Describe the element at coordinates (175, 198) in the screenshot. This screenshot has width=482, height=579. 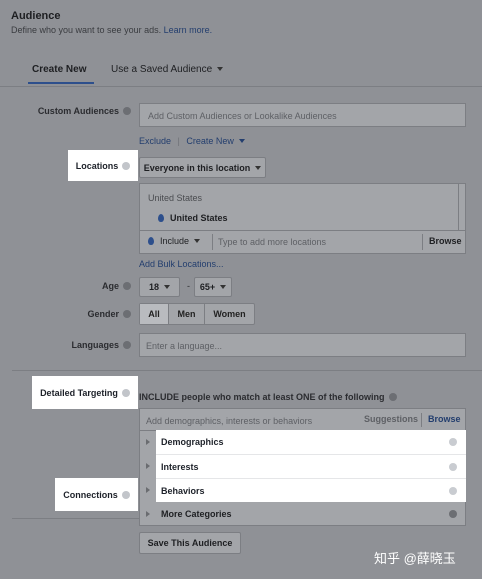
I see `country-header: United States` at that location.